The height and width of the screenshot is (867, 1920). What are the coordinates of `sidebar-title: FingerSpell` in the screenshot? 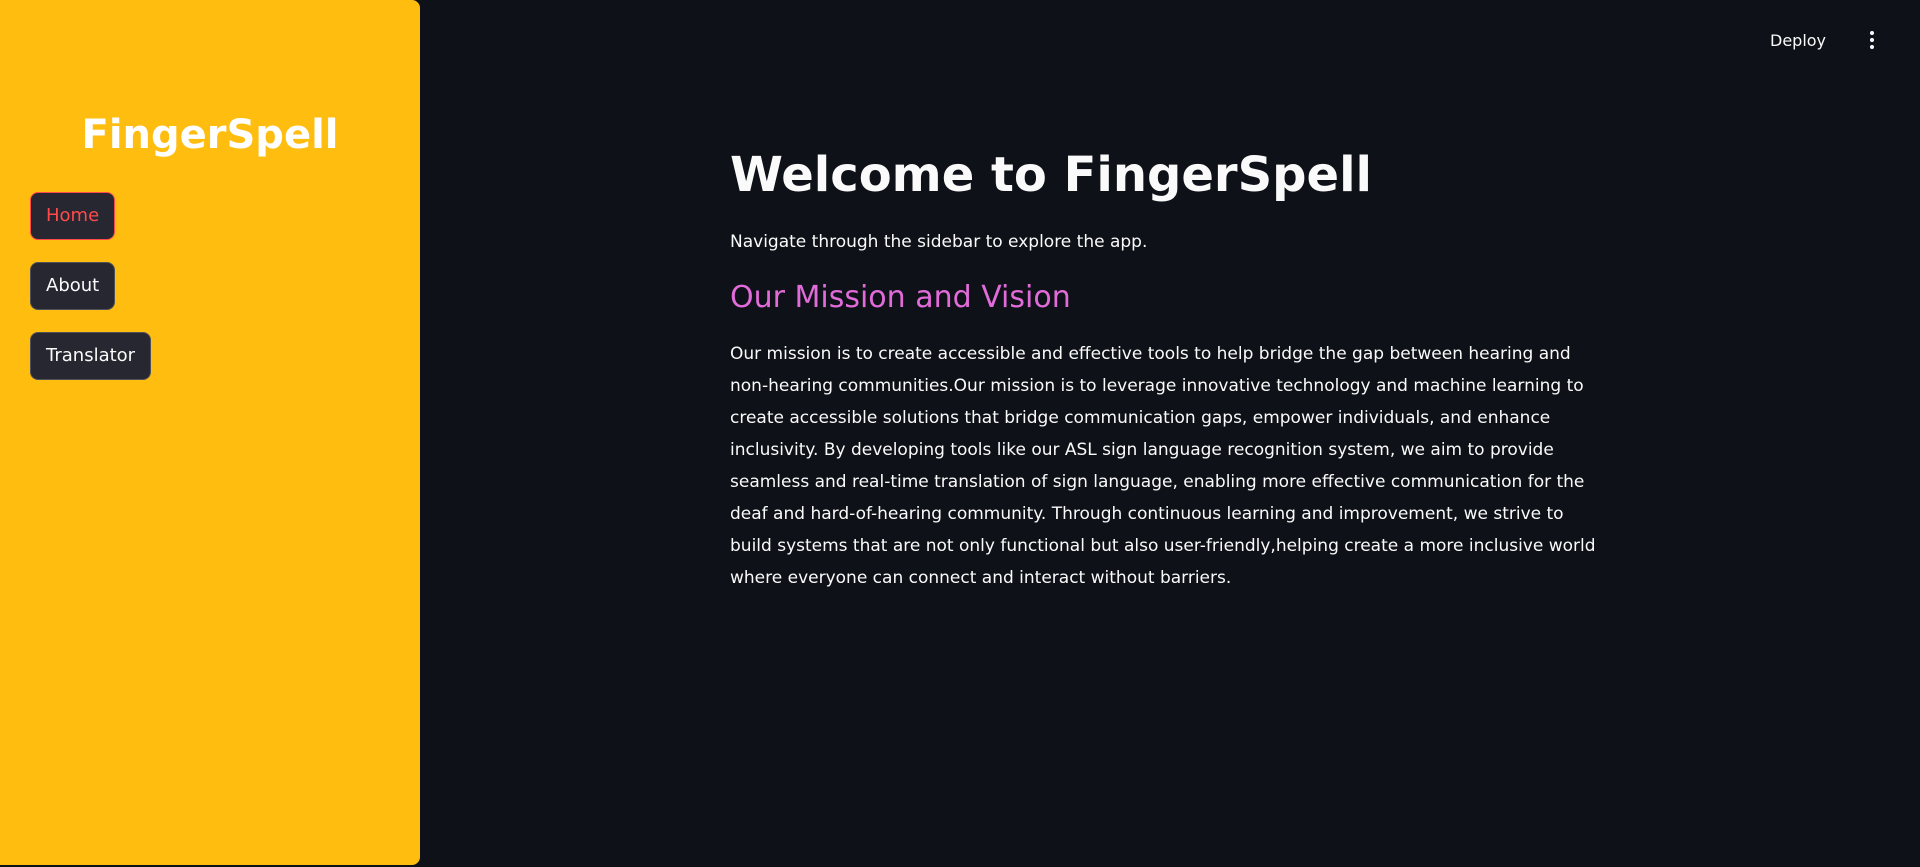 It's located at (210, 135).